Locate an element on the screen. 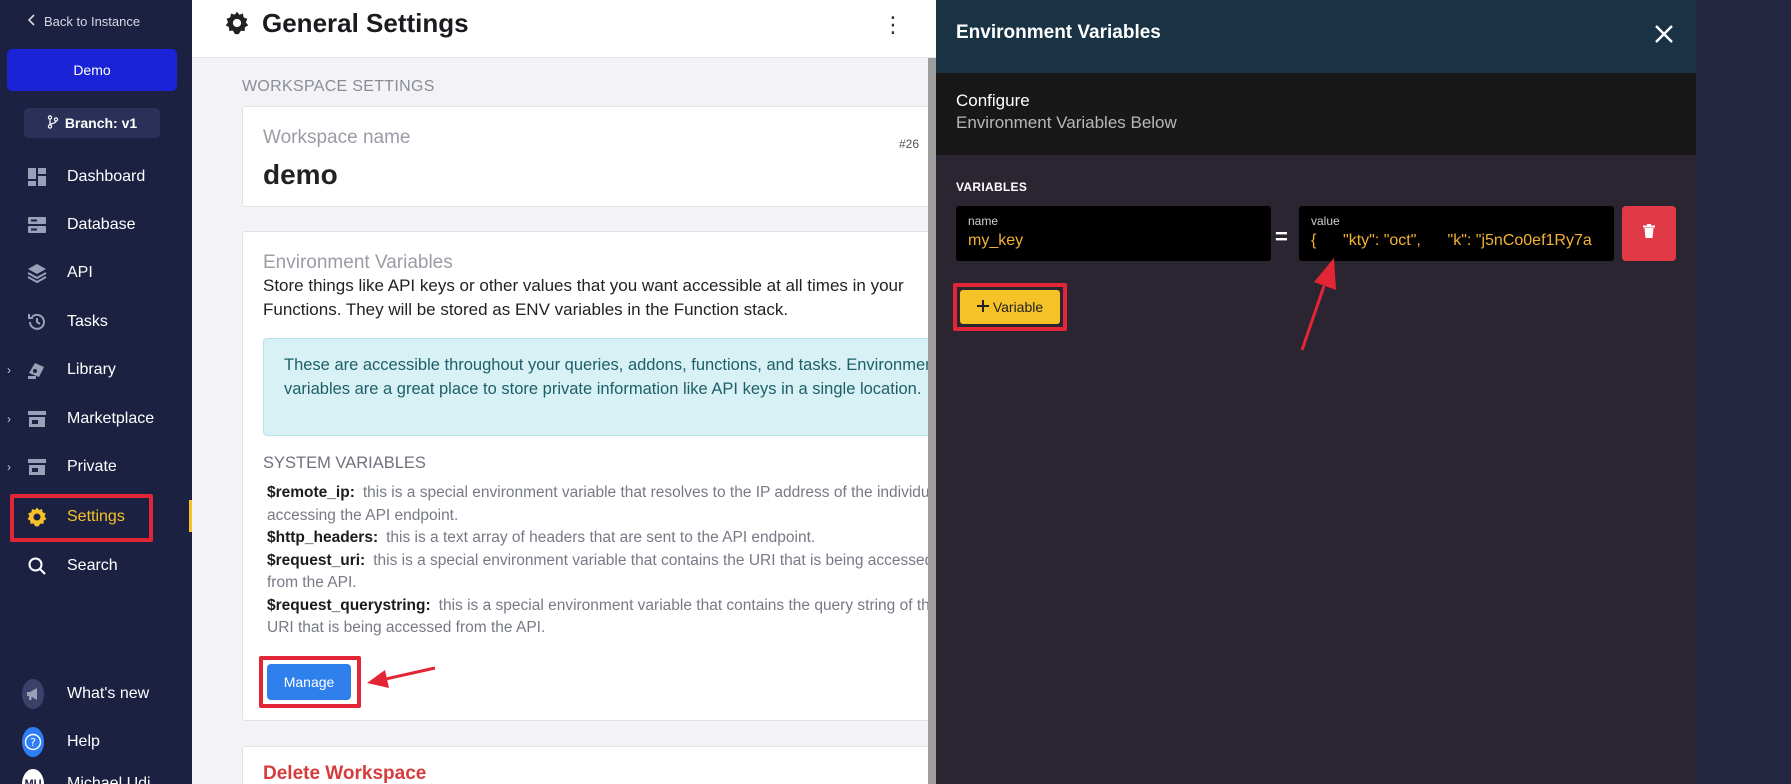  gear-icon is located at coordinates (237, 25).